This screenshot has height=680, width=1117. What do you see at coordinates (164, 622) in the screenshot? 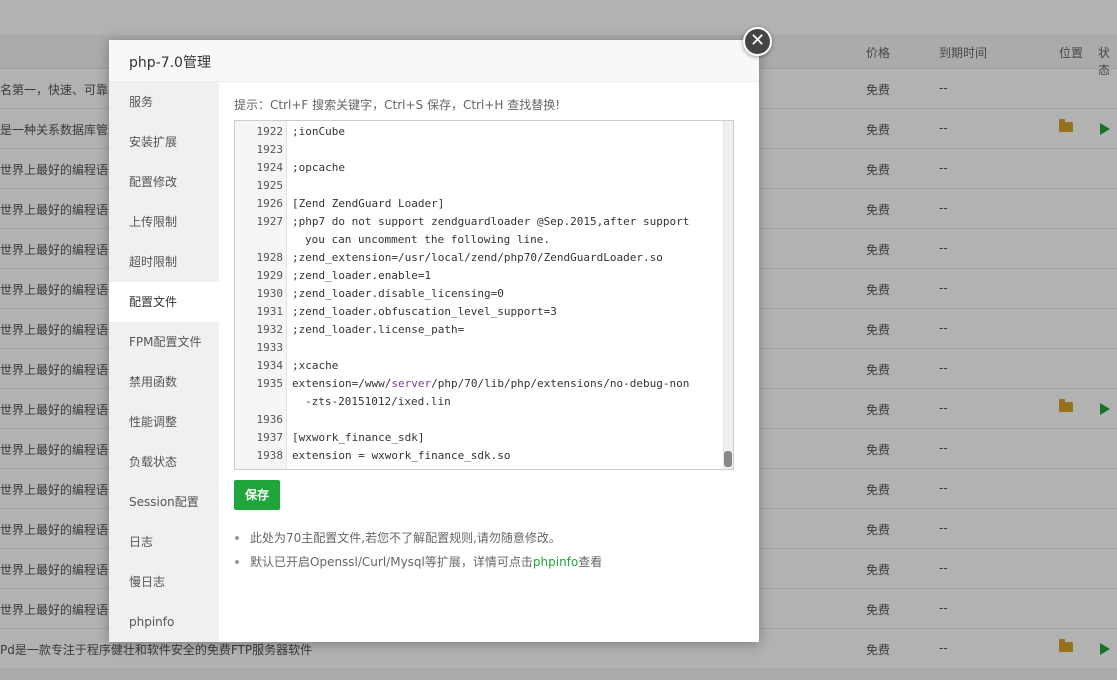
I see `sidebar-item: phpinfo` at bounding box center [164, 622].